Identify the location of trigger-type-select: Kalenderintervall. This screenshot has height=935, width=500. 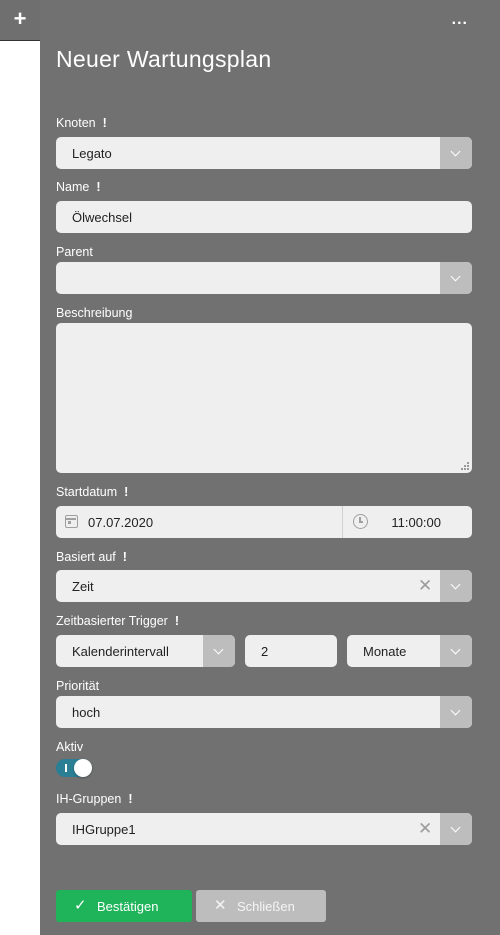
(145, 651).